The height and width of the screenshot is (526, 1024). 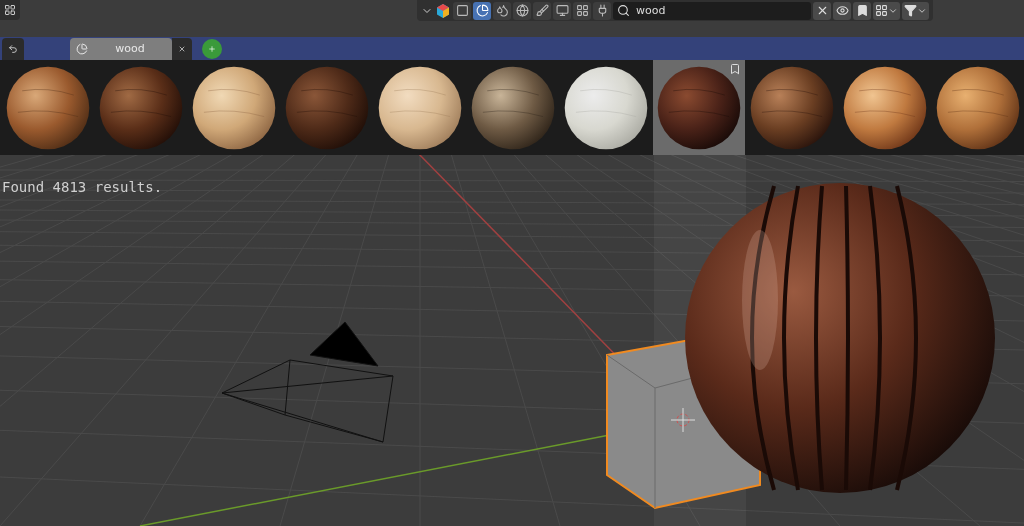 I want to click on visibility-button, so click(x=842, y=10).